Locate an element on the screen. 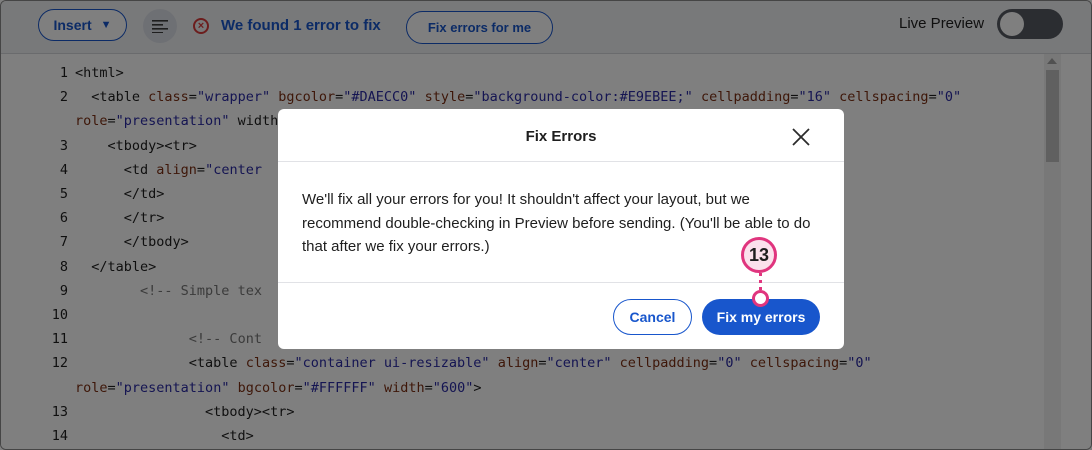  dialog-header-divider is located at coordinates (561, 161).